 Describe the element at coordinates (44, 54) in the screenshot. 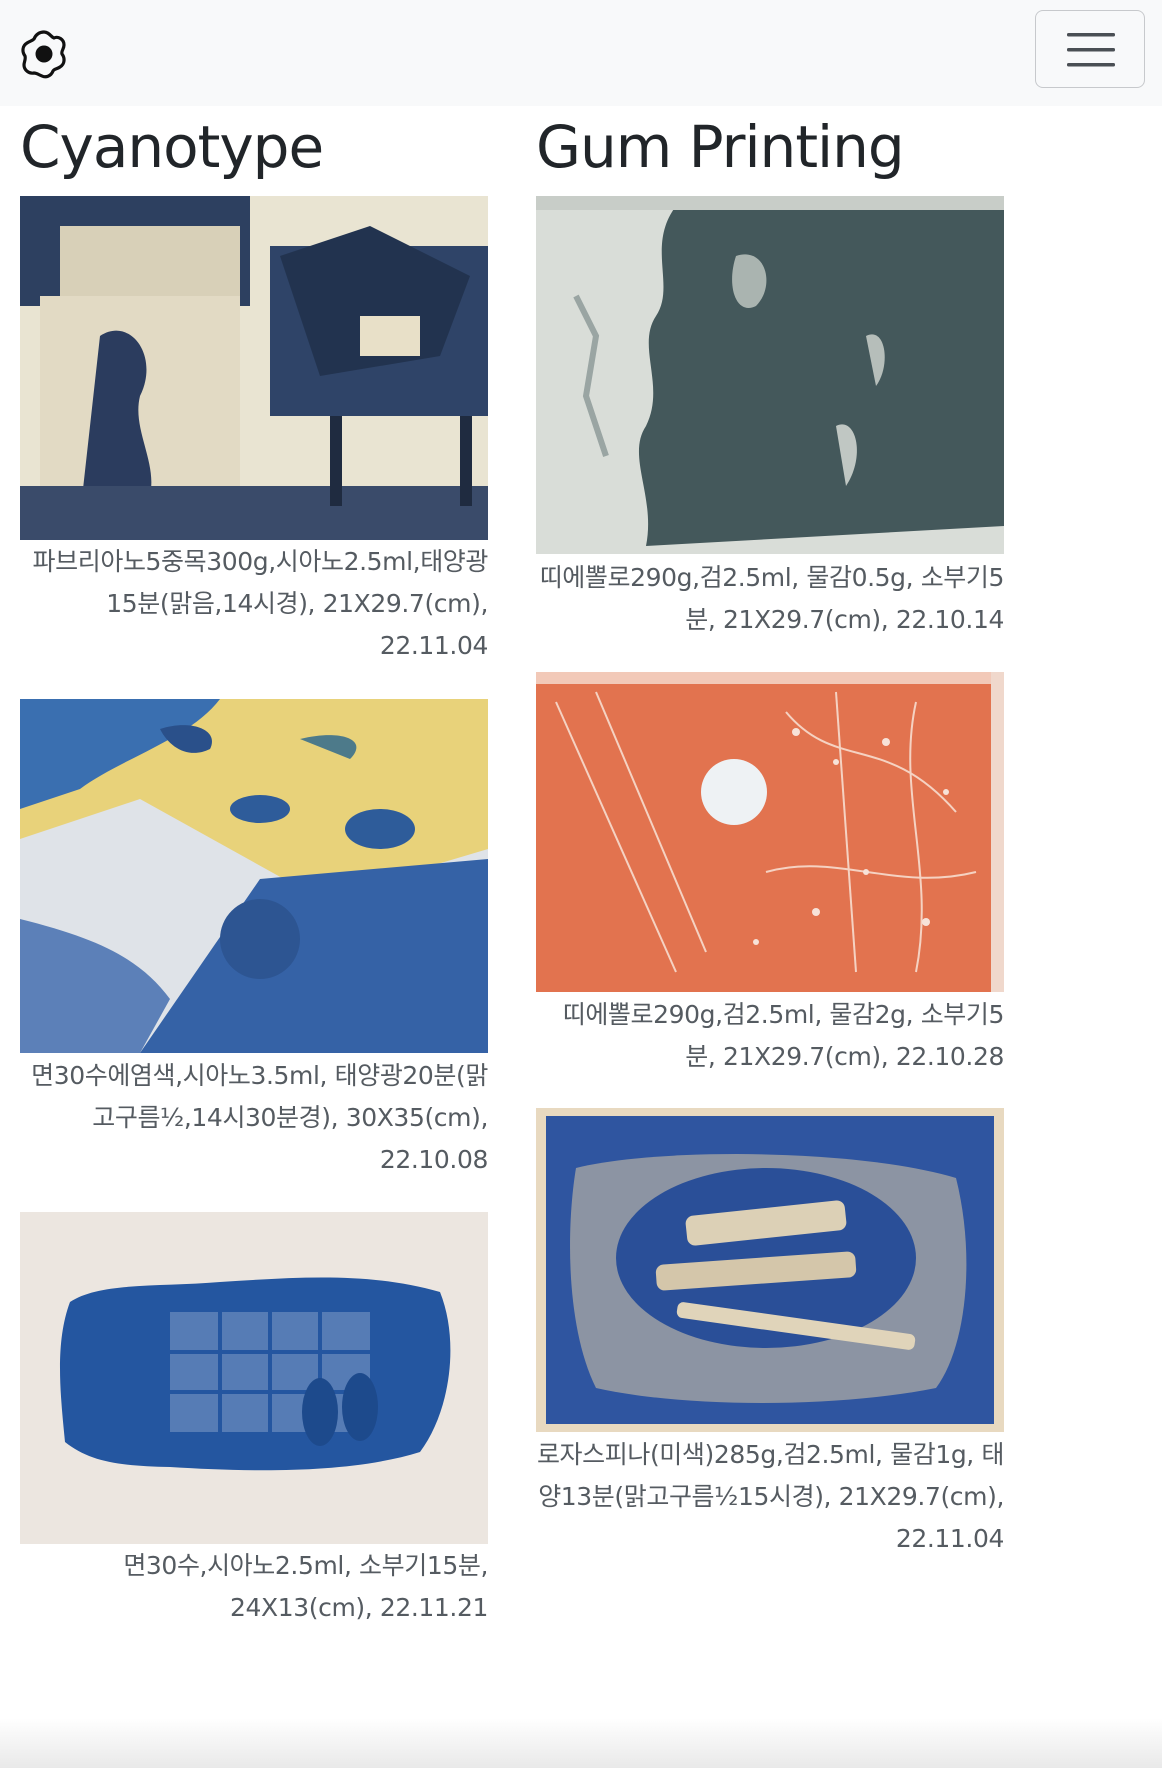

I see `flower-logo-icon` at that location.